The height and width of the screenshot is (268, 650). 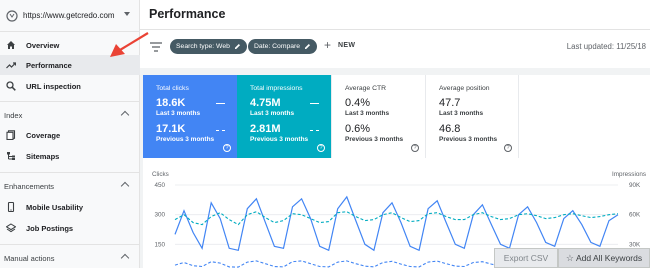 What do you see at coordinates (70, 135) in the screenshot?
I see `sidebar-item-coverage: Coverage` at bounding box center [70, 135].